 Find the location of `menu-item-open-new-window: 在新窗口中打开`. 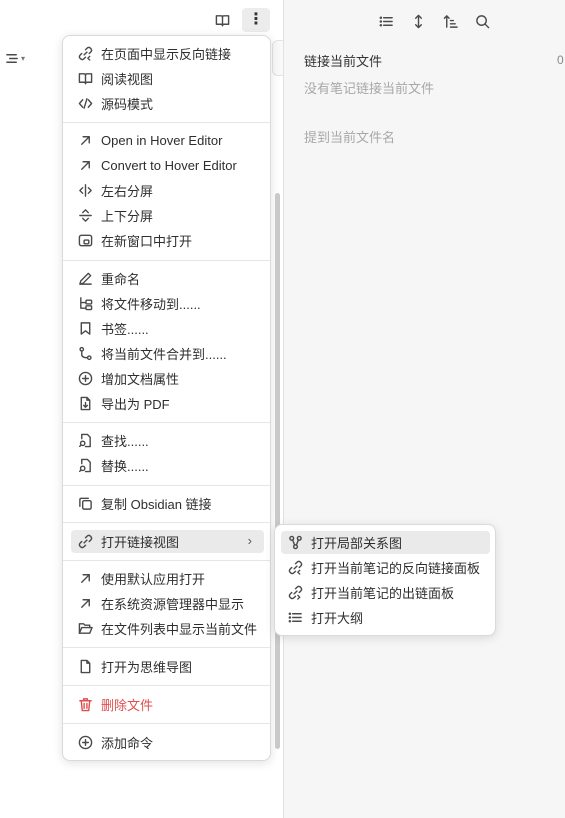

menu-item-open-new-window: 在新窗口中打开 is located at coordinates (167, 240).